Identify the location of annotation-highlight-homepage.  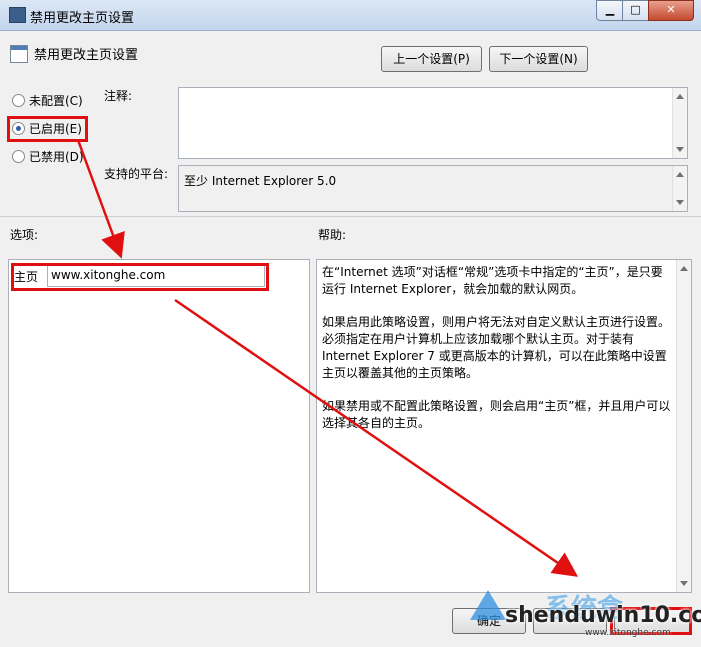
(140, 277).